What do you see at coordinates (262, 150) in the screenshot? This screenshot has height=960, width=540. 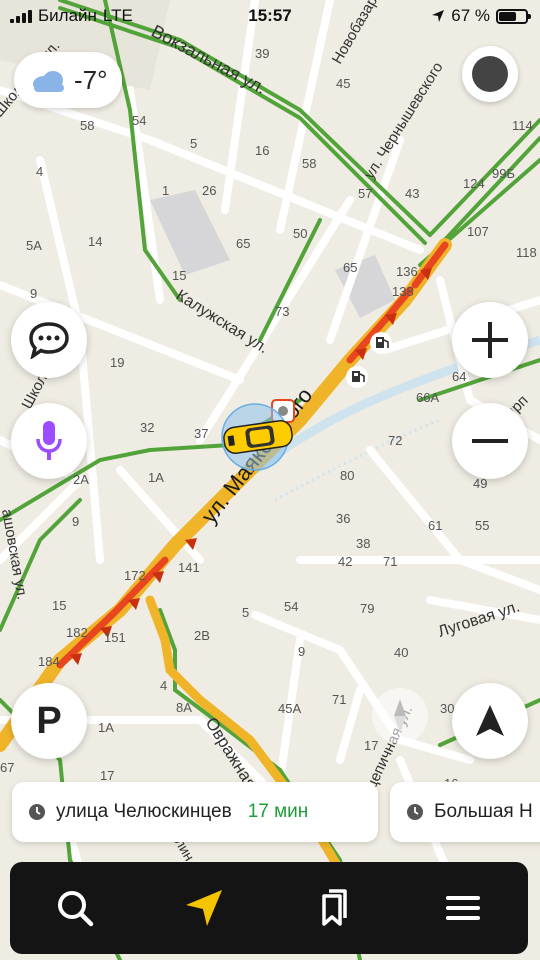 I see `svg-text: 16` at bounding box center [262, 150].